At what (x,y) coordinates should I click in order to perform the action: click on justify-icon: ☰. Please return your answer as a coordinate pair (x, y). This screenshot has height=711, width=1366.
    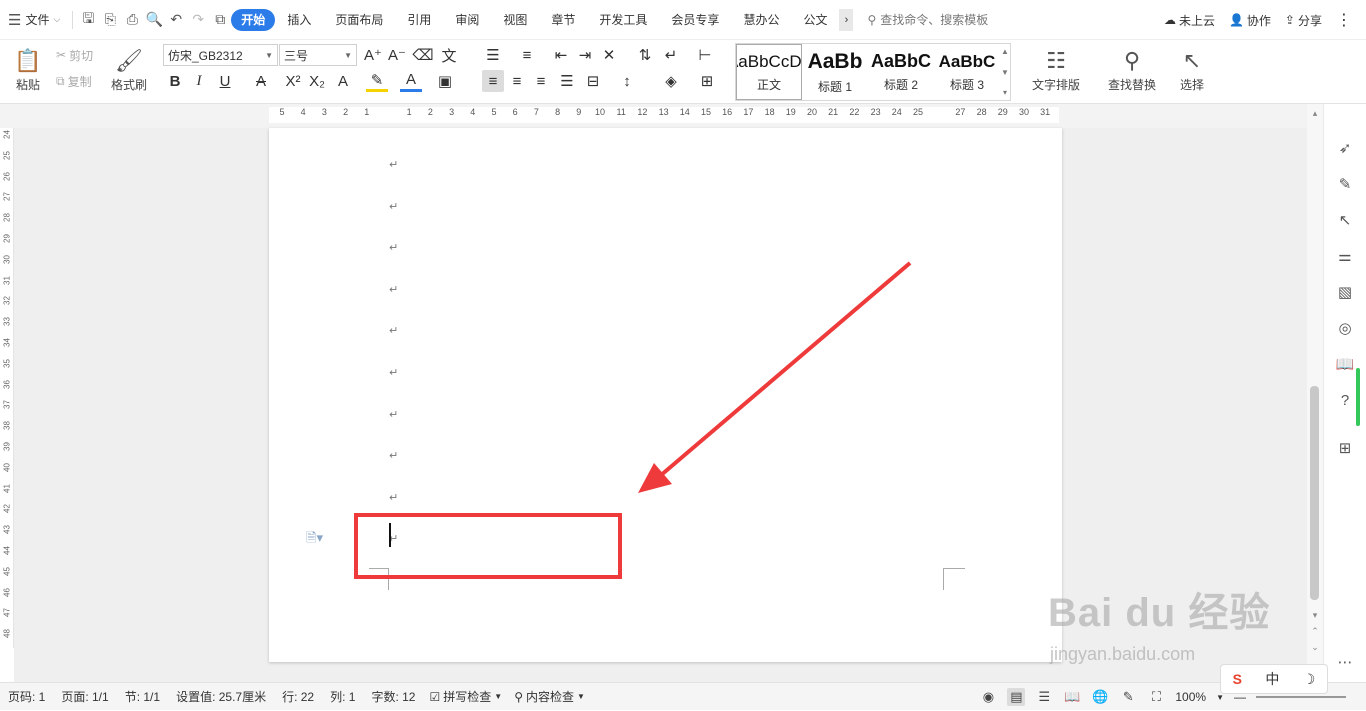
    Looking at the image, I should click on (567, 81).